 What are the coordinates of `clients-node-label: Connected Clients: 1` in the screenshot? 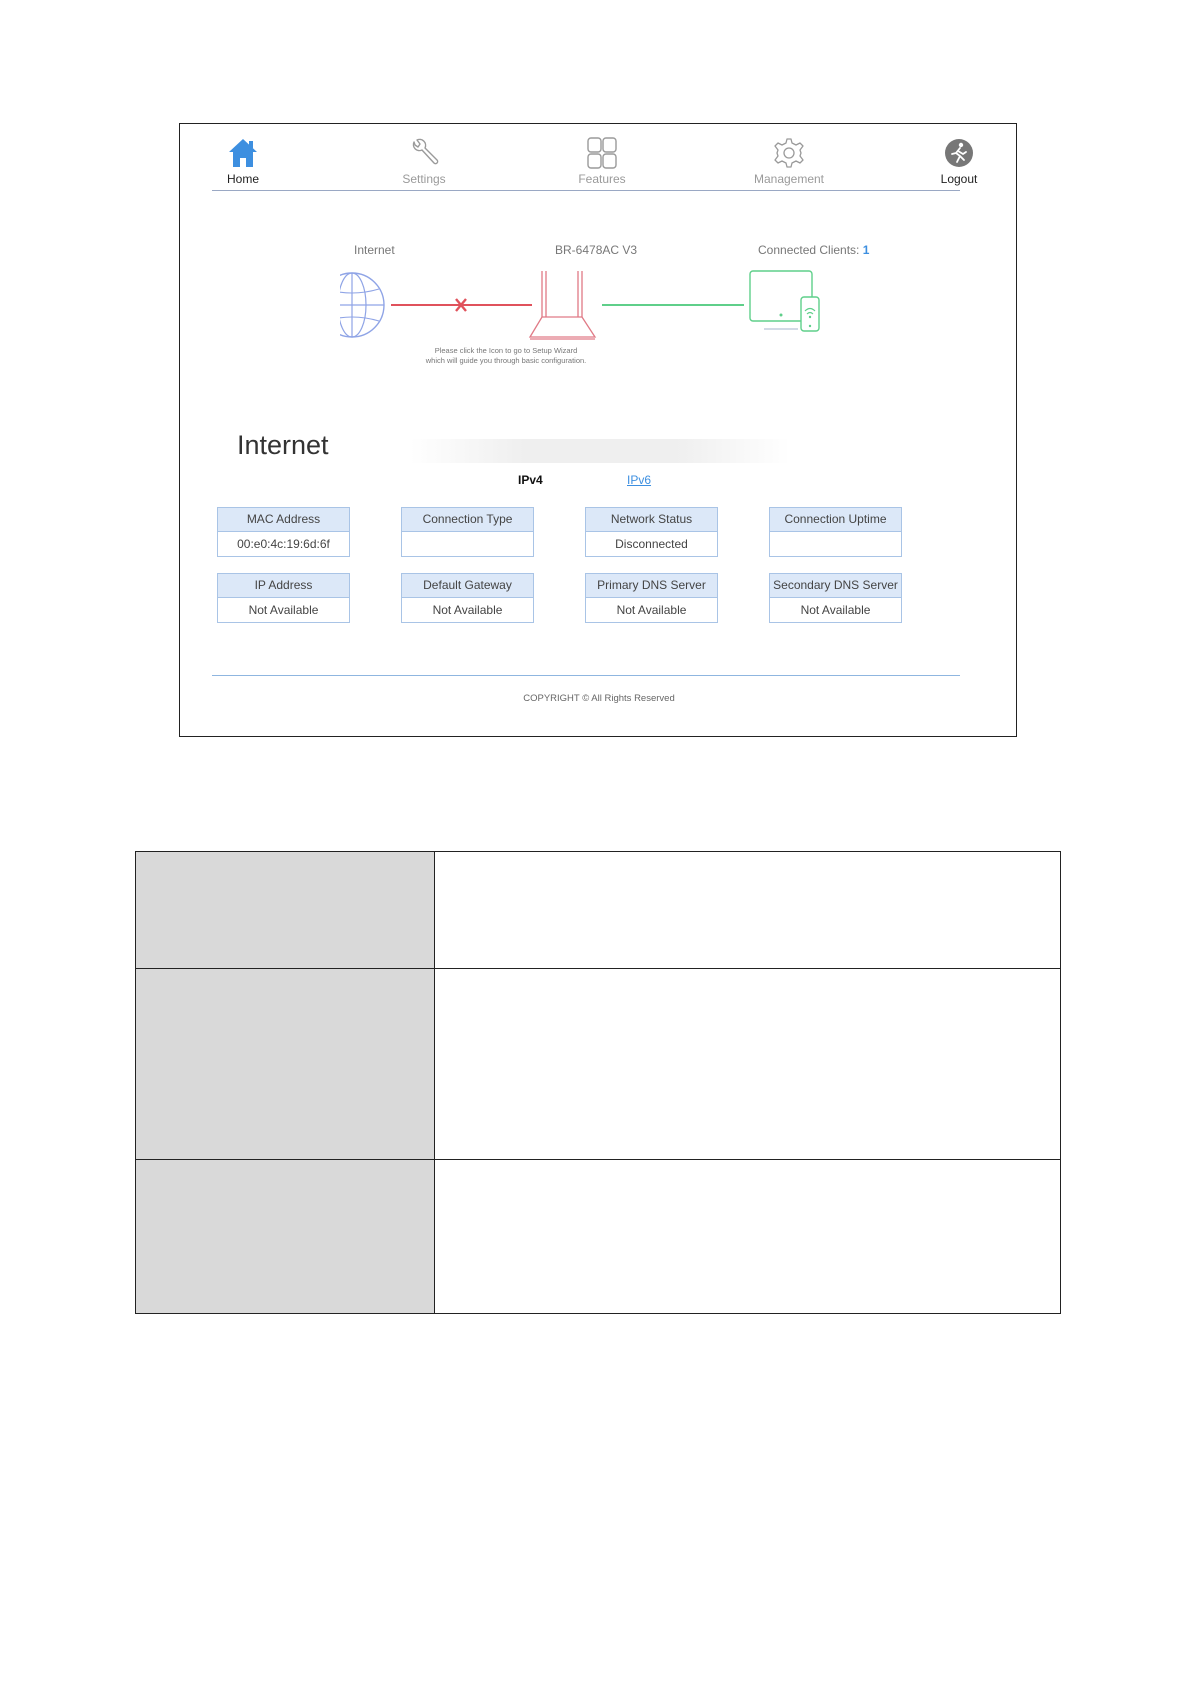 It's located at (813, 250).